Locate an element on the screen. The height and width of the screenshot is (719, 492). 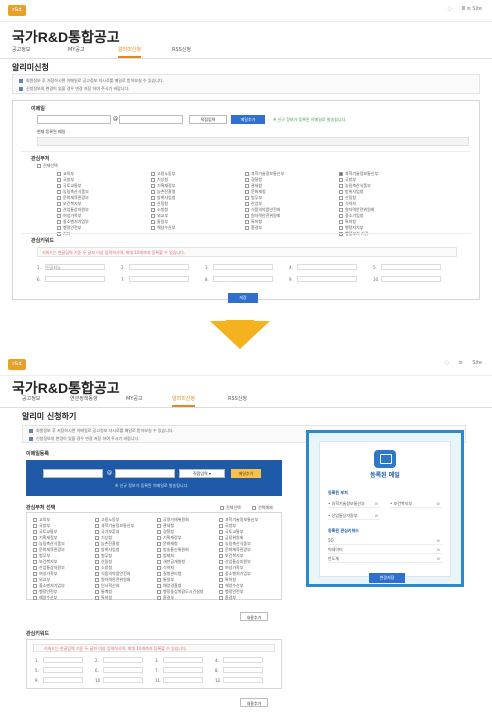
dept-checkbox-label: 특허청 is located at coordinates (257, 221).